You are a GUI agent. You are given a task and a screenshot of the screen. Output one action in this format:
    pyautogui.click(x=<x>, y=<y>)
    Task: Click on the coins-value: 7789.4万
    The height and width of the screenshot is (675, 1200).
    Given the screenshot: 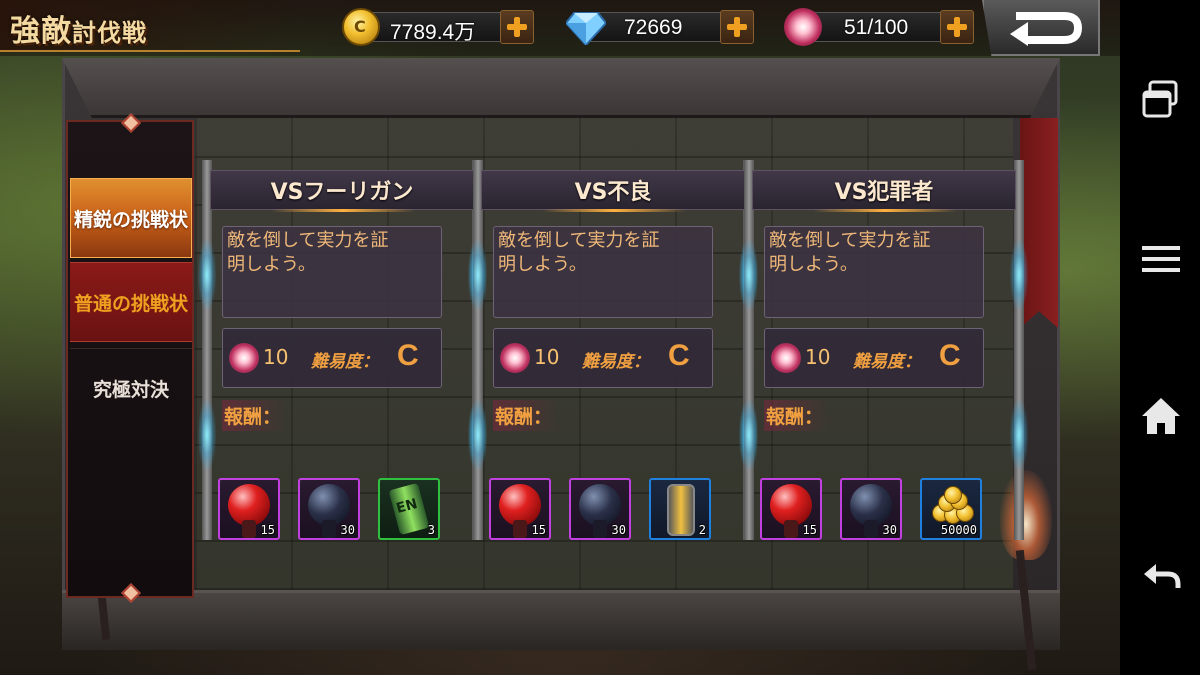 What is the action you would take?
    pyautogui.click(x=433, y=32)
    